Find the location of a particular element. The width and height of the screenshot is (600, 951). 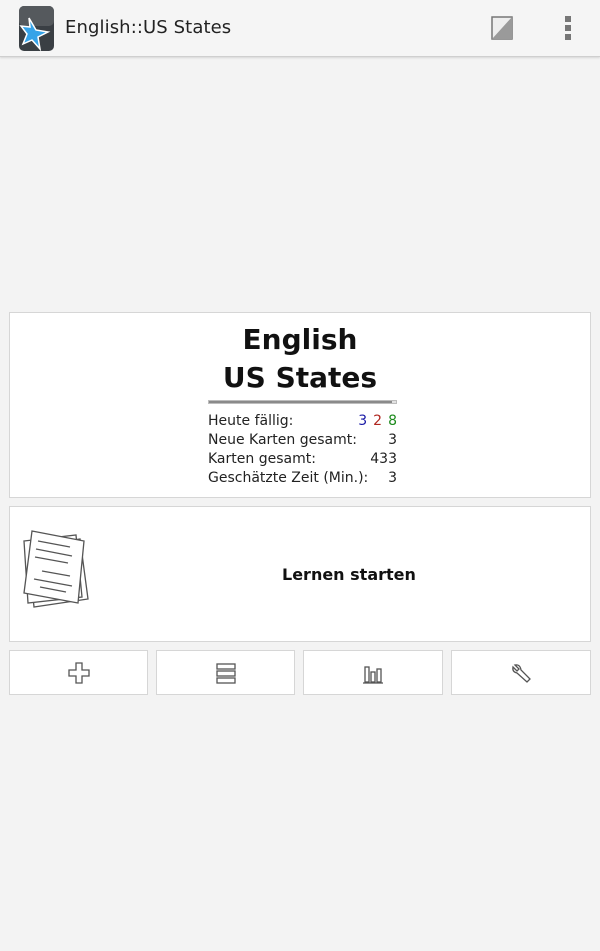

due-review-count: 8 is located at coordinates (392, 421).